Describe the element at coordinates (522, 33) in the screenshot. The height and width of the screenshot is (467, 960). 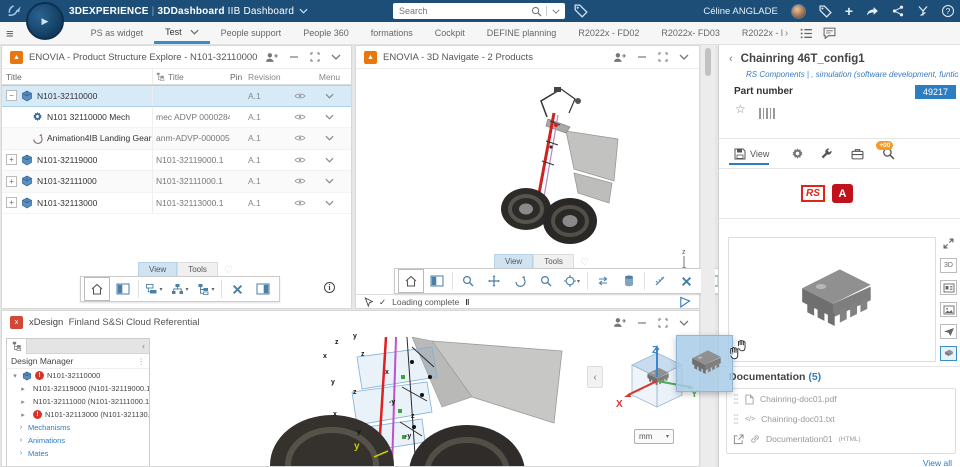
I see `tab-define-planning: DEFINE planning` at that location.